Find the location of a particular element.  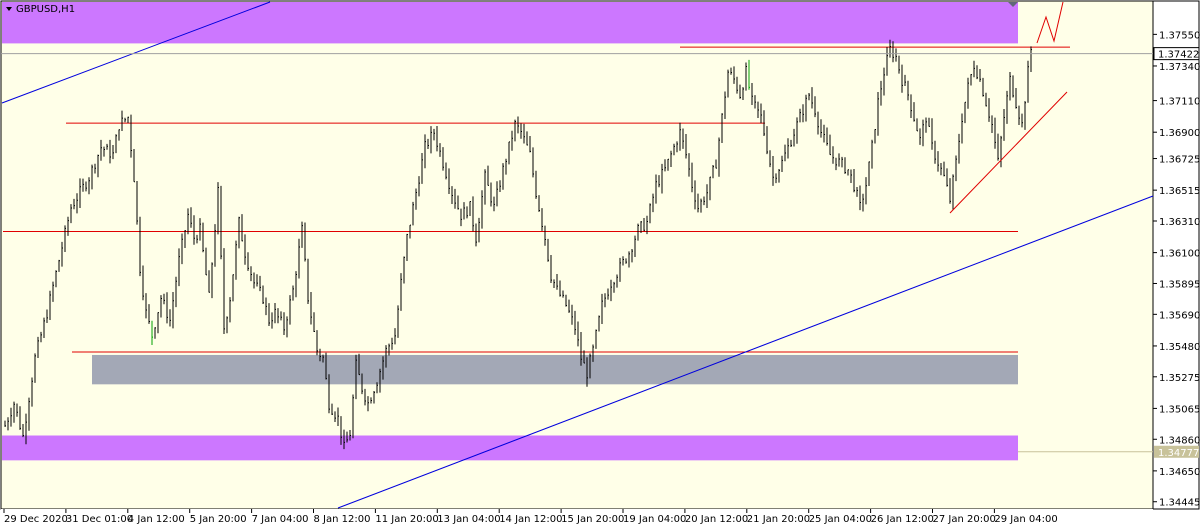

y-tick-label: 1.36900 is located at coordinates (1179, 133).